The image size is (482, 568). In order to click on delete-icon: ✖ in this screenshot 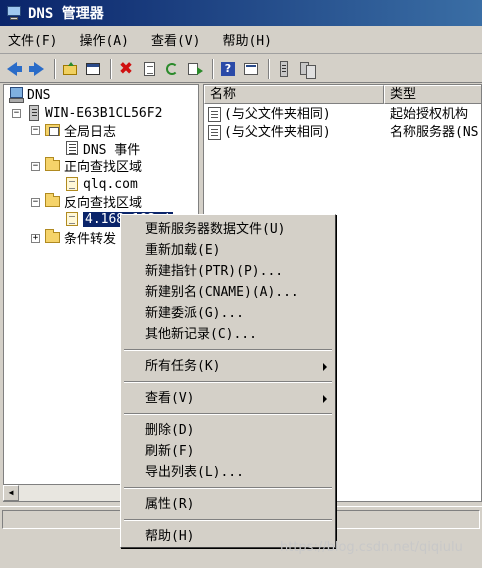, I will do `click(126, 68)`.